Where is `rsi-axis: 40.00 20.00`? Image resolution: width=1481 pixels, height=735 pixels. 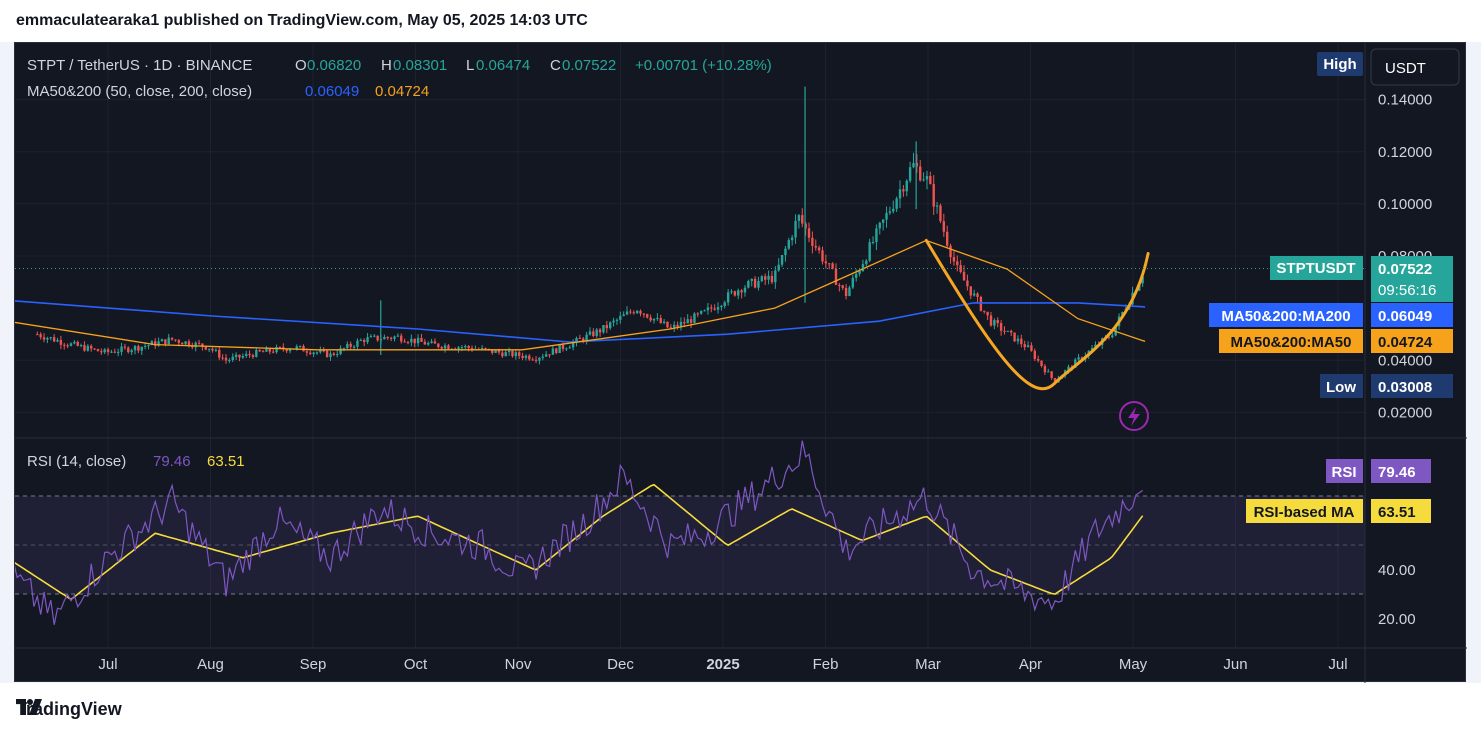
rsi-axis: 40.00 20.00 is located at coordinates (1397, 595).